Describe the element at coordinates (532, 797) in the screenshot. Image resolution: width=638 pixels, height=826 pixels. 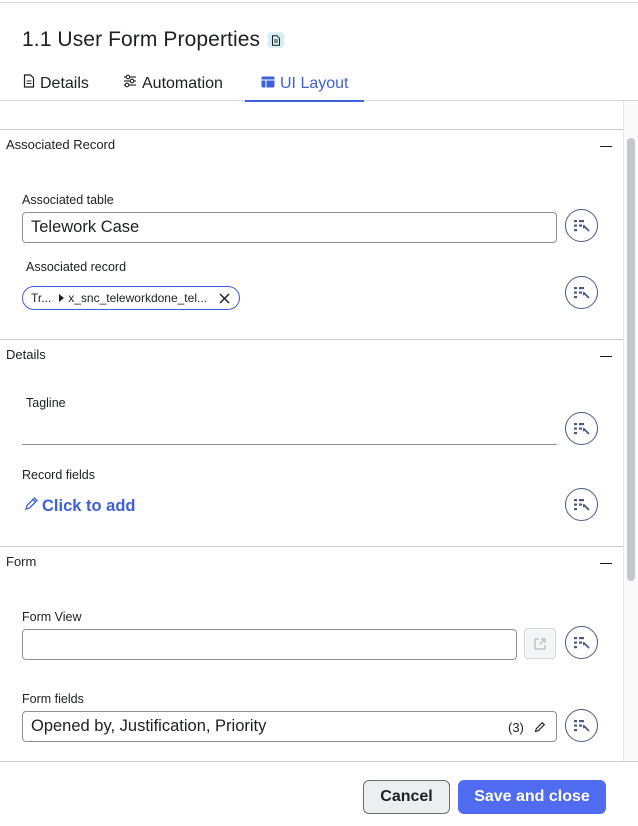
I see `save-and-close-button: Save and close` at that location.